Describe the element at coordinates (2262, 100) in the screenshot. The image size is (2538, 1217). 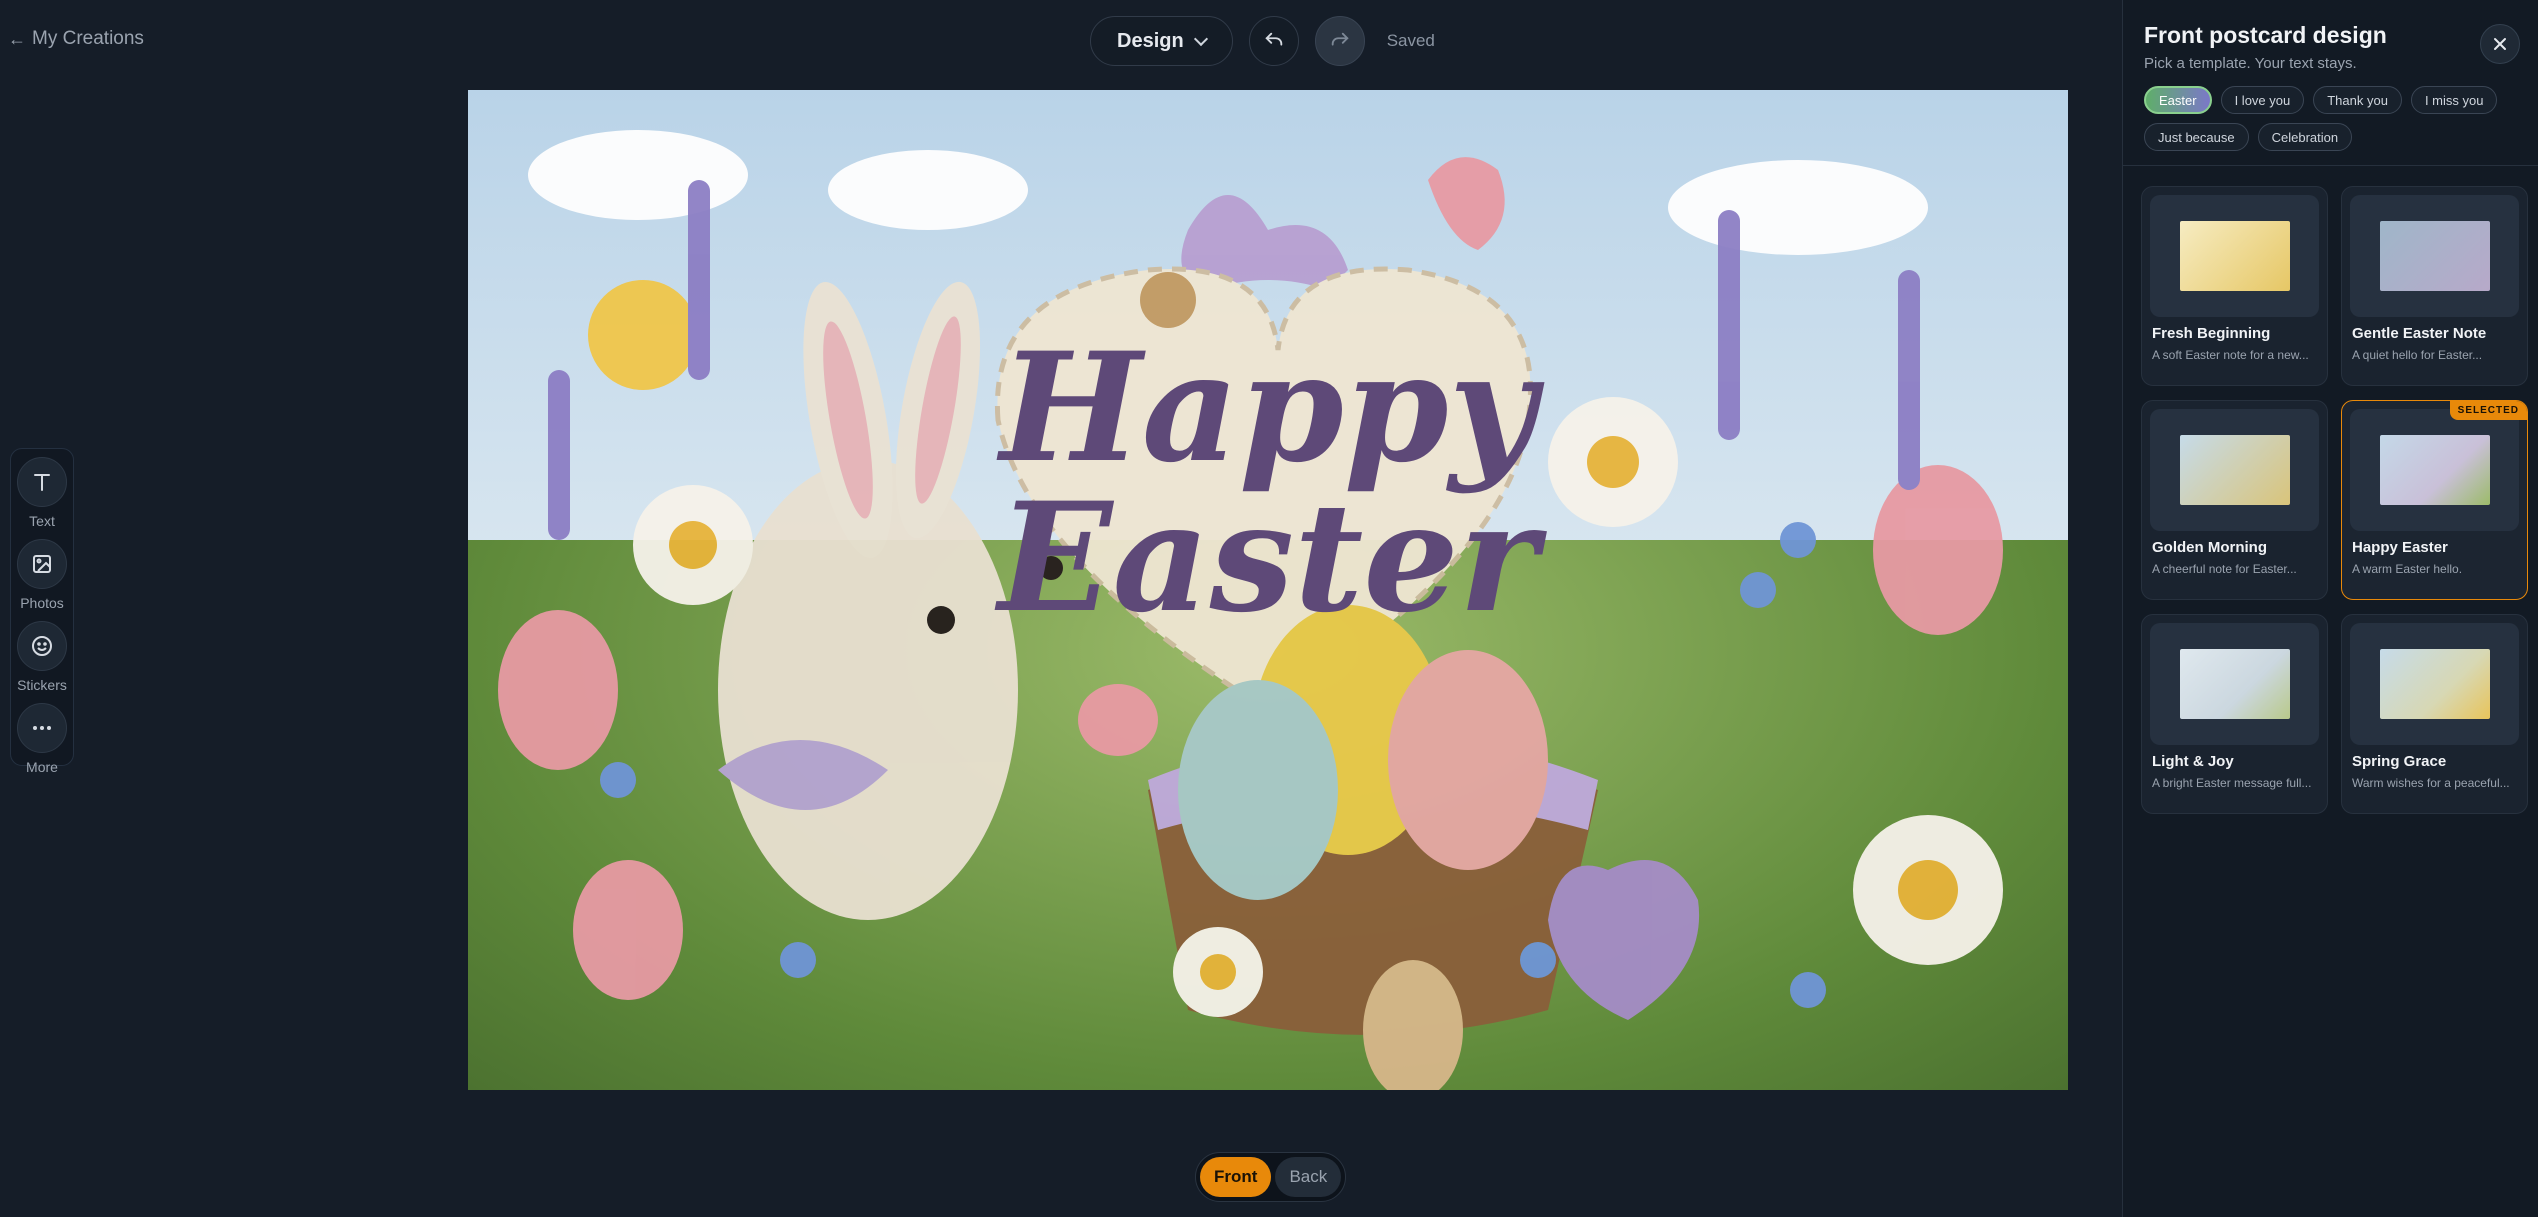
I see `chip-i-love-you: I love you` at that location.